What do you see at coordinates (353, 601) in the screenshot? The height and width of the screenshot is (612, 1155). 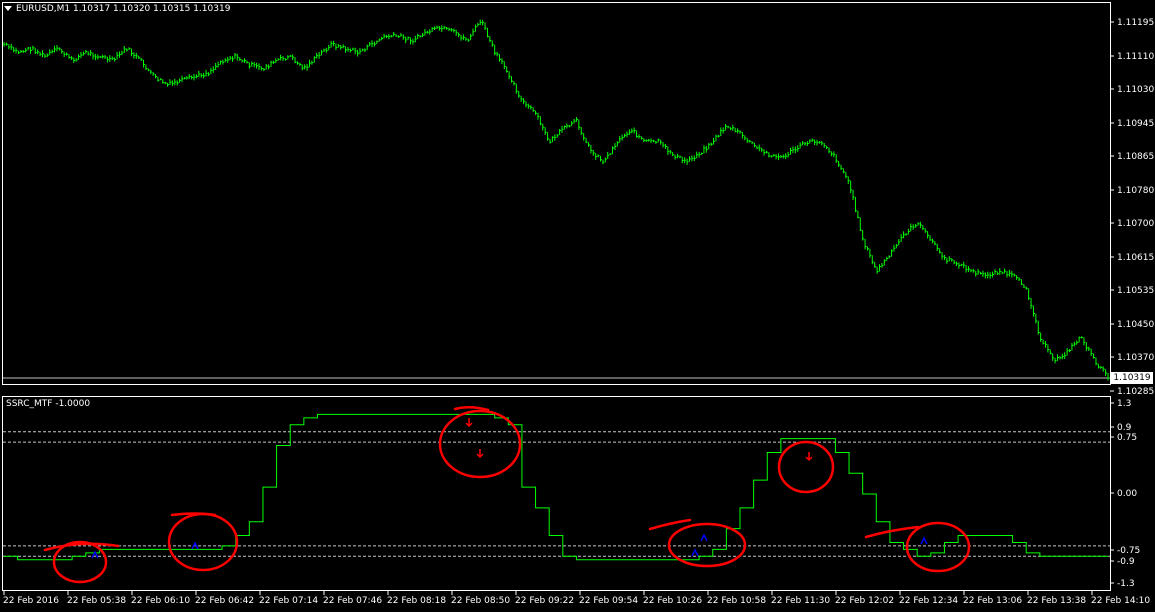 I see `time-label: 22 Feb 07:46` at bounding box center [353, 601].